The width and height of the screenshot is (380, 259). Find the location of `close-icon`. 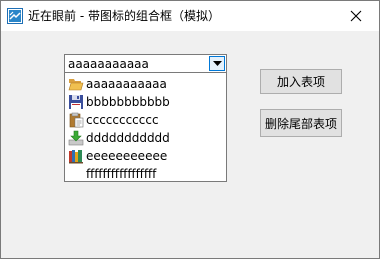

close-icon is located at coordinates (356, 16).